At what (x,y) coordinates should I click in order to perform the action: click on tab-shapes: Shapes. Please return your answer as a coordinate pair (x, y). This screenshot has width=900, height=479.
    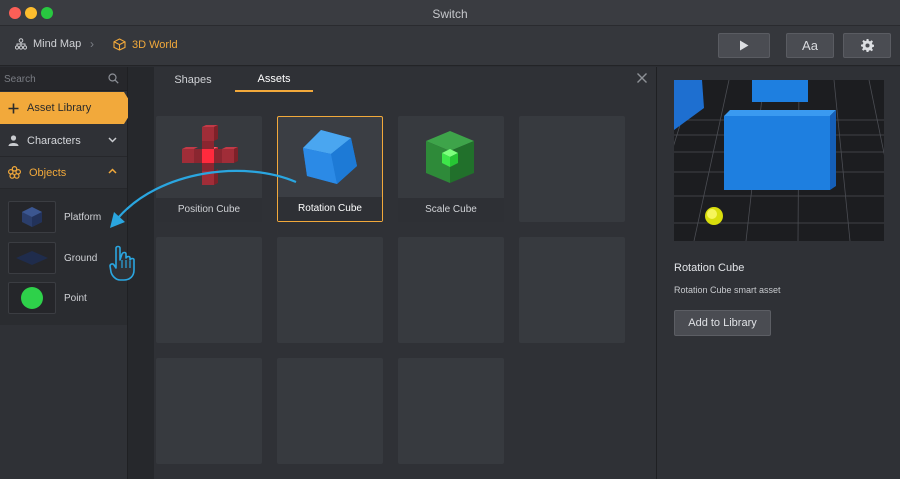
    Looking at the image, I should click on (193, 79).